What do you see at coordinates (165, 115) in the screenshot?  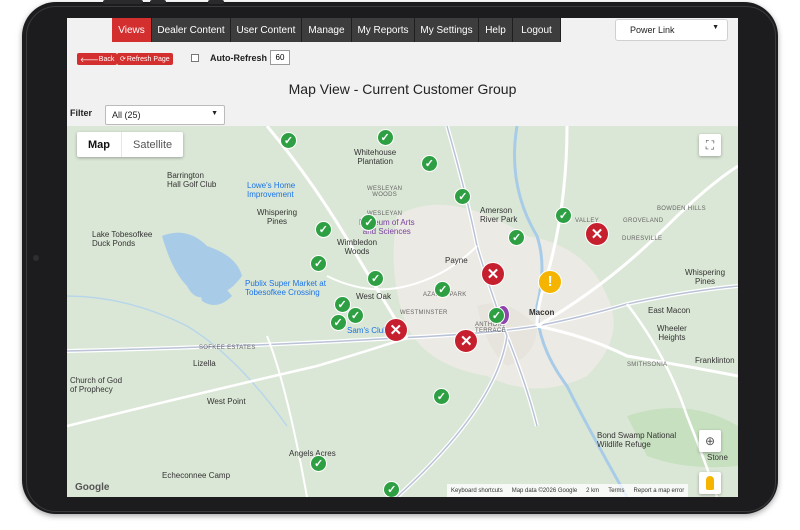 I see `filter-select: All (25) ▼` at bounding box center [165, 115].